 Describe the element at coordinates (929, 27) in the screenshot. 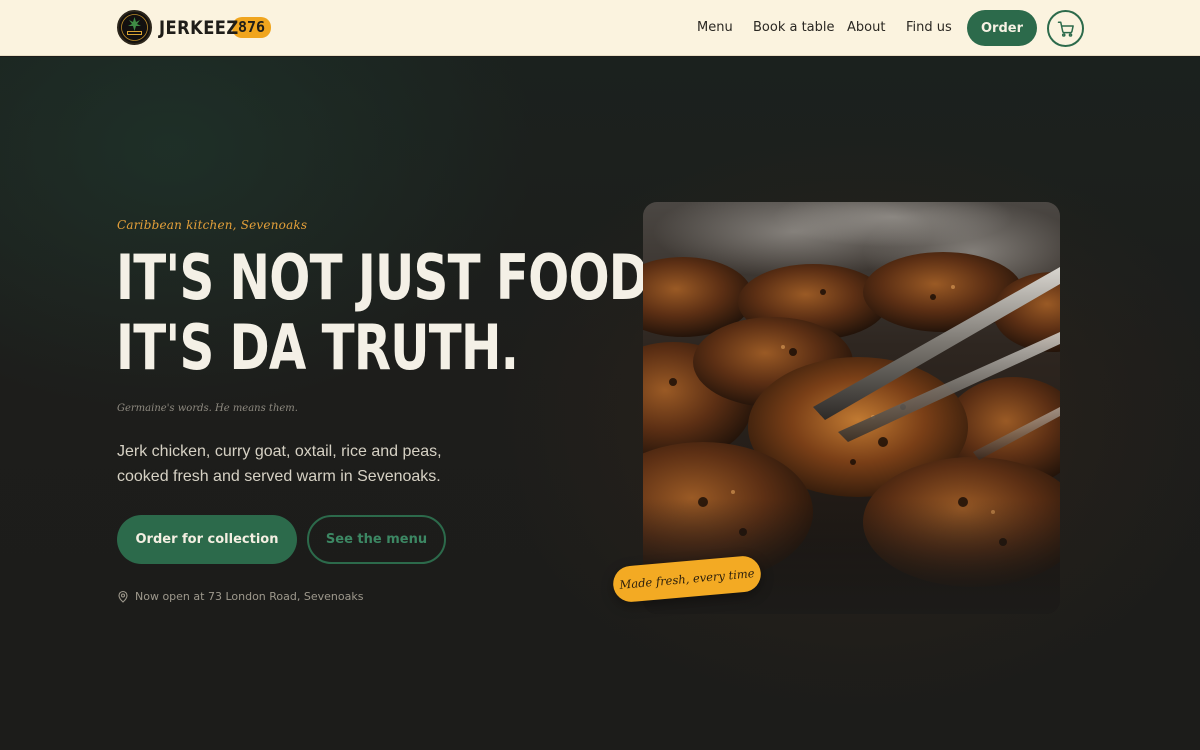

I see `nav-link-find-us: Find us` at that location.